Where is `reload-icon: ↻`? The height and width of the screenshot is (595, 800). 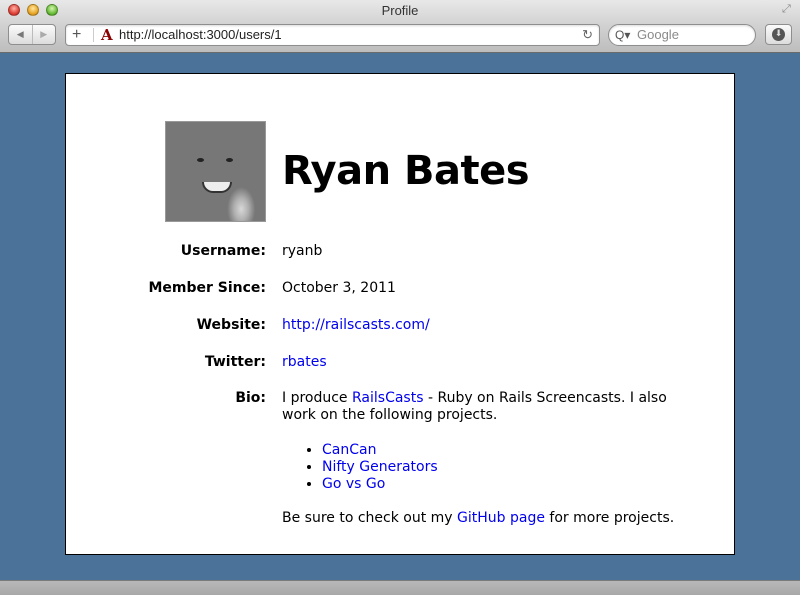
reload-icon: ↻ is located at coordinates (587, 35).